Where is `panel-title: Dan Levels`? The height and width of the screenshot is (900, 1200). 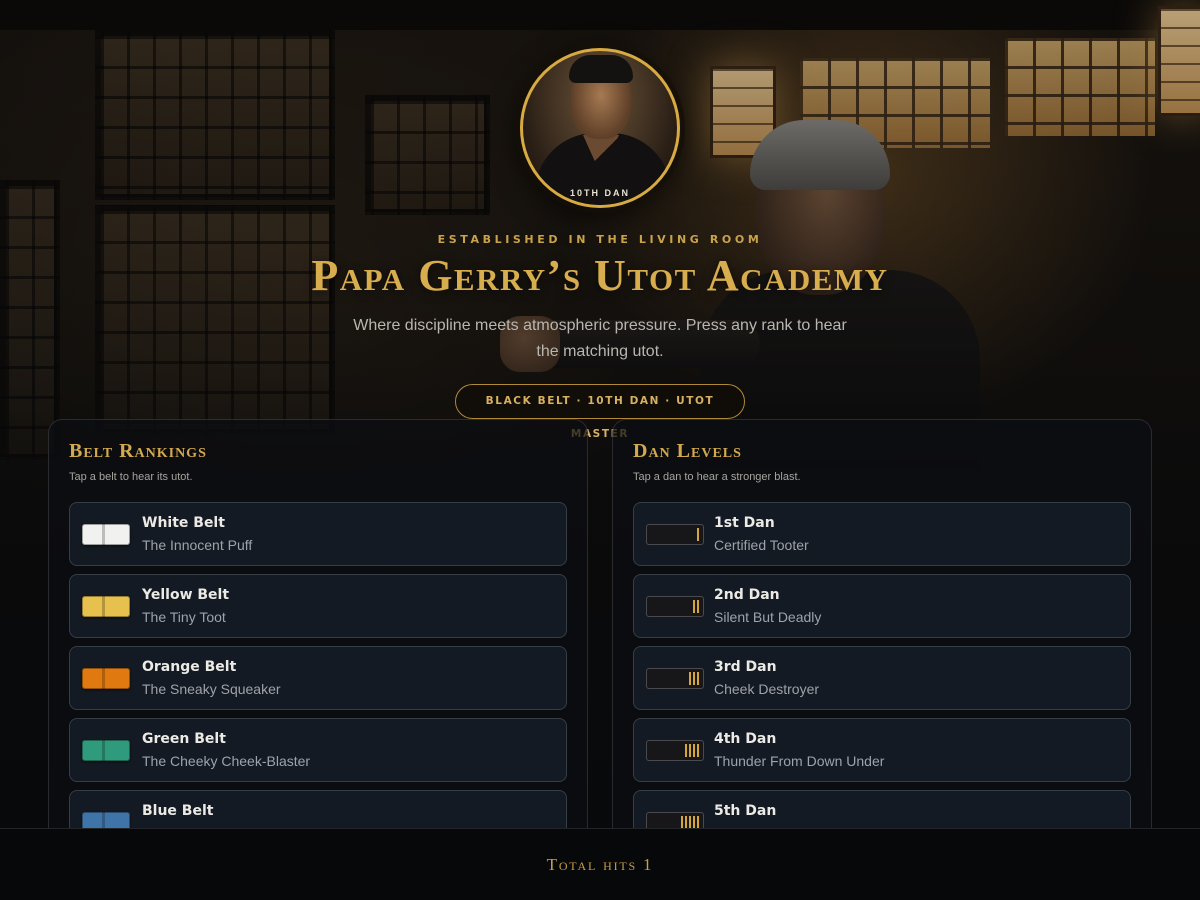 panel-title: Dan Levels is located at coordinates (687, 451).